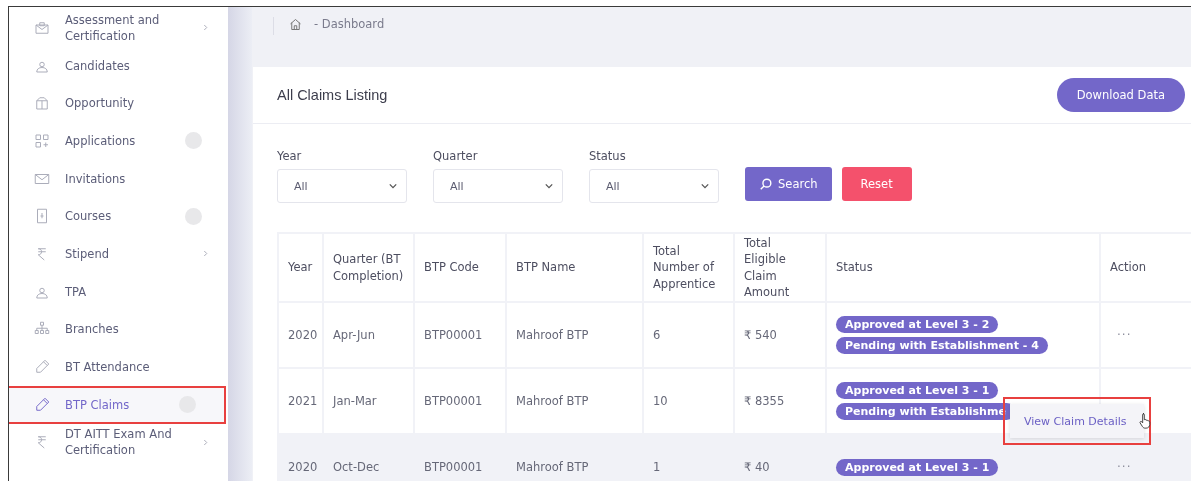  I want to click on download-button: Download Data, so click(1120, 95).